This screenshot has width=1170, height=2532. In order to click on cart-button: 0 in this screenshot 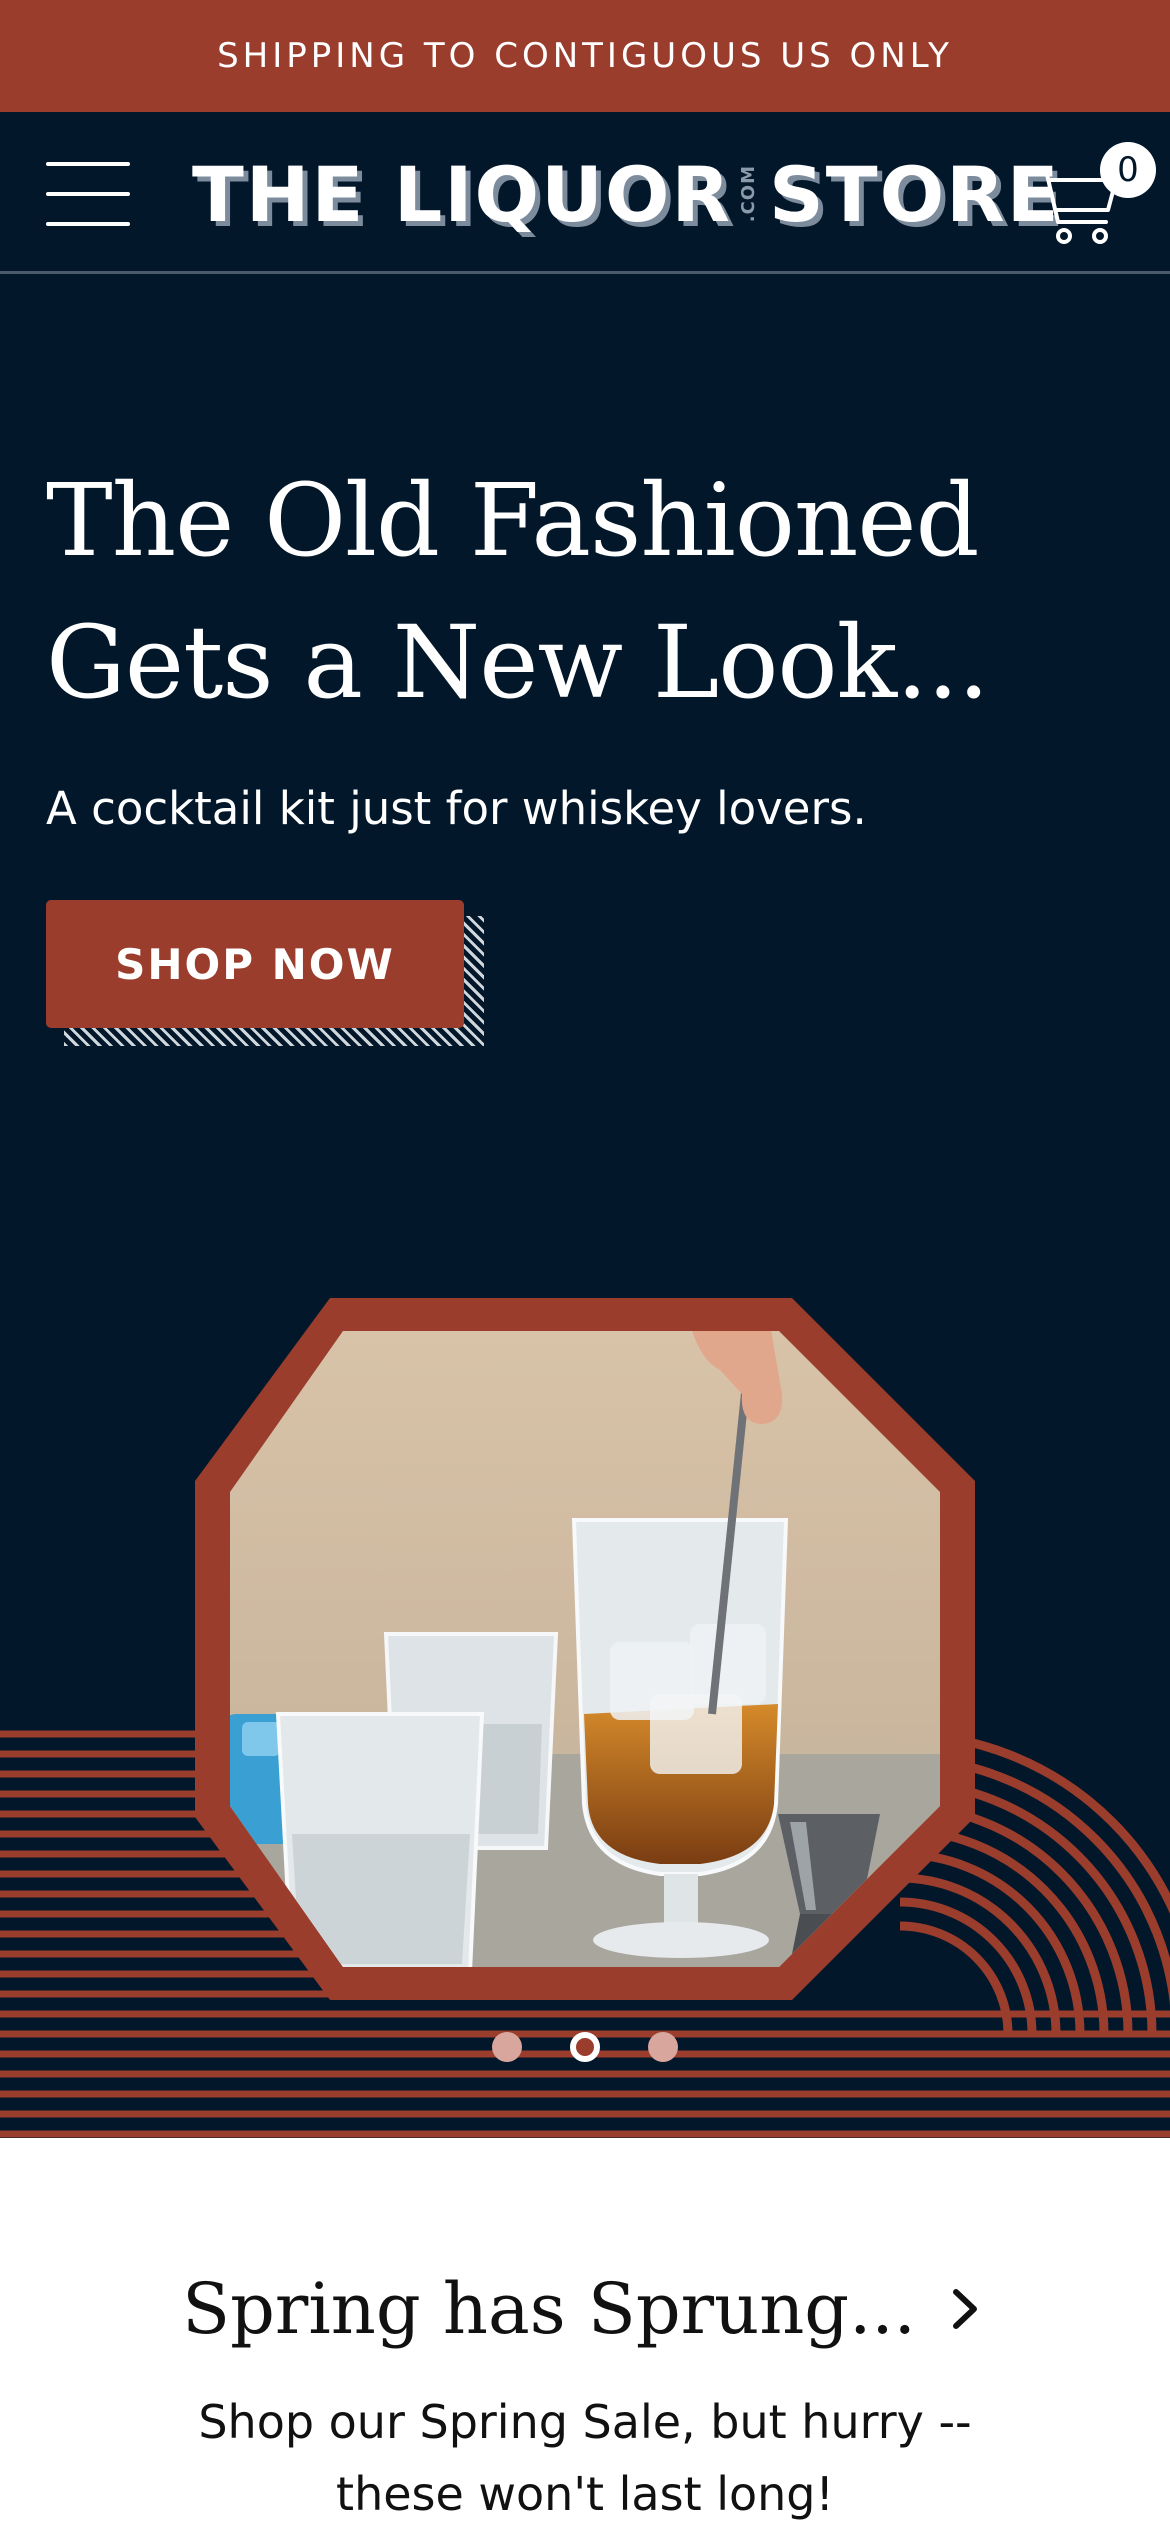, I will do `click(1093, 197)`.